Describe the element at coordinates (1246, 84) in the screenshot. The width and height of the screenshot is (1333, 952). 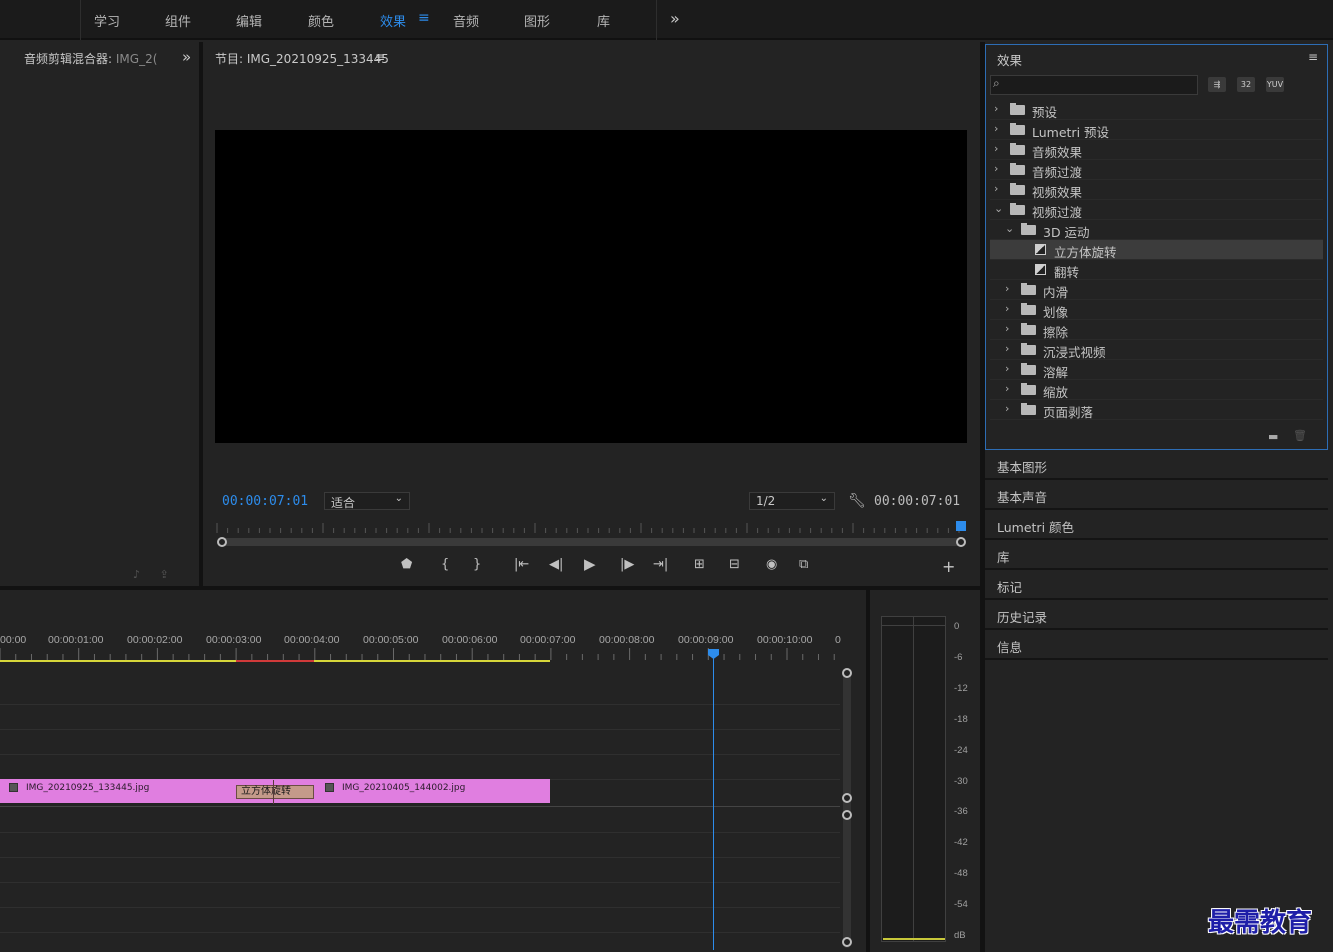
I see `32-bit-color-icon: 32` at that location.